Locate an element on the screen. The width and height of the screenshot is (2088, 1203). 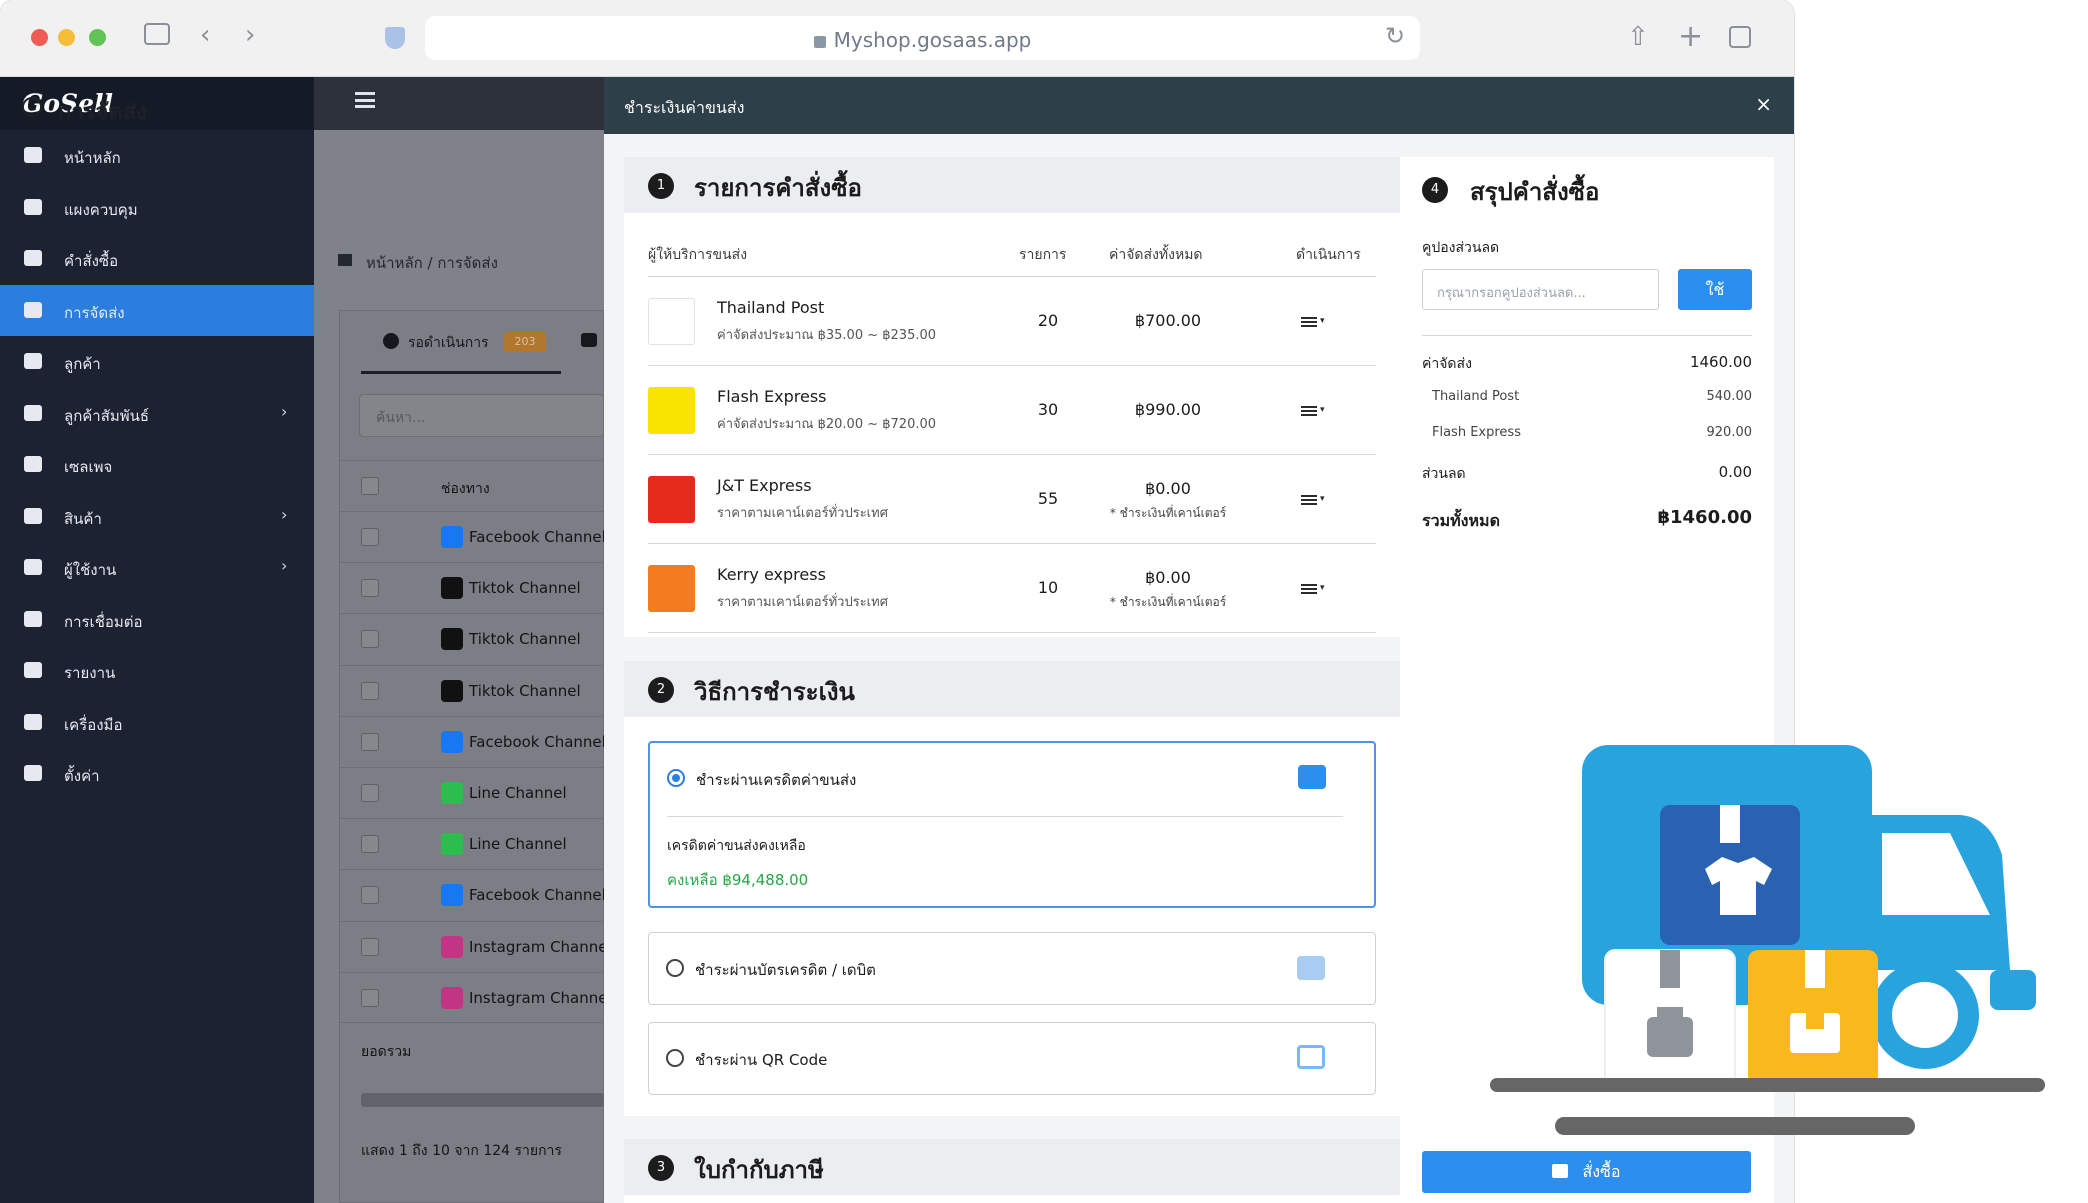
payment-option-qr: ชำระผ่าน QR Code is located at coordinates (1012, 1058).